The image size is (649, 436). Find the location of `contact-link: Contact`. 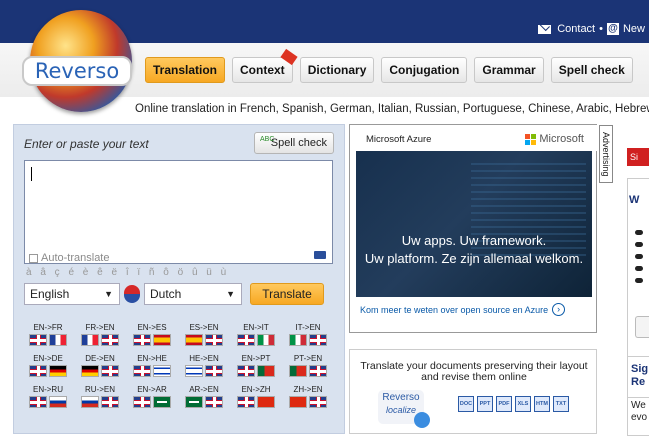

contact-link: Contact is located at coordinates (576, 29).